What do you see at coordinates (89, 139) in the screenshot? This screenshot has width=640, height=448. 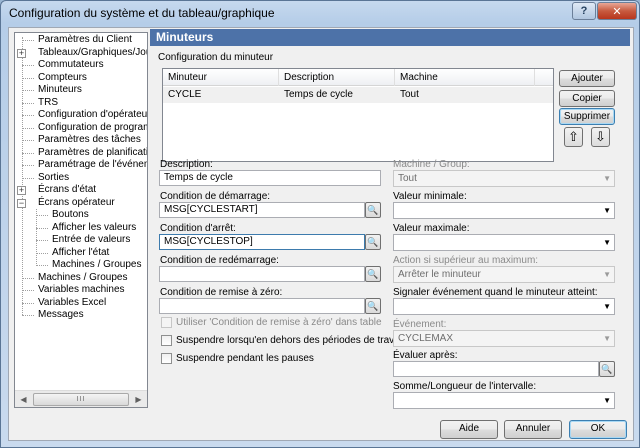 I see `tree-item-label: Paramètres des tâches` at bounding box center [89, 139].